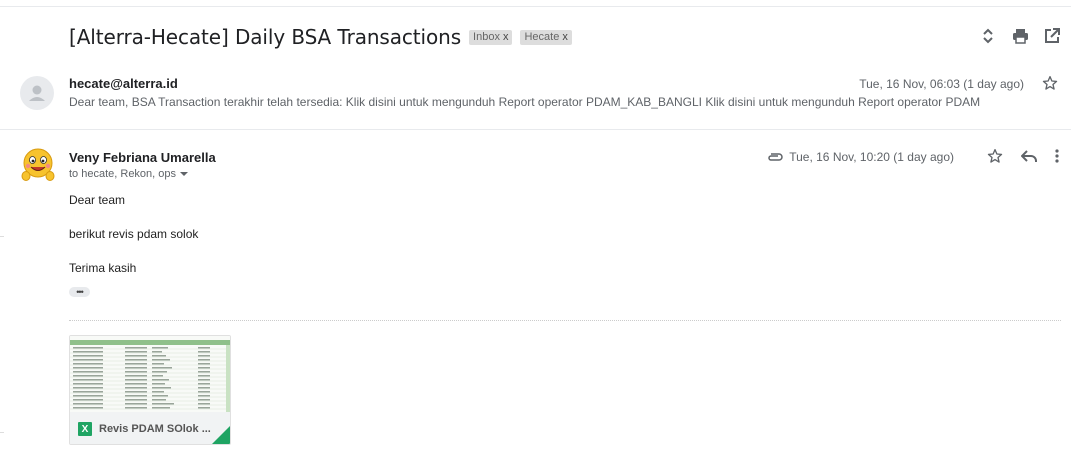 This screenshot has height=475, width=1071. What do you see at coordinates (184, 174) in the screenshot?
I see `chevron-down-icon` at bounding box center [184, 174].